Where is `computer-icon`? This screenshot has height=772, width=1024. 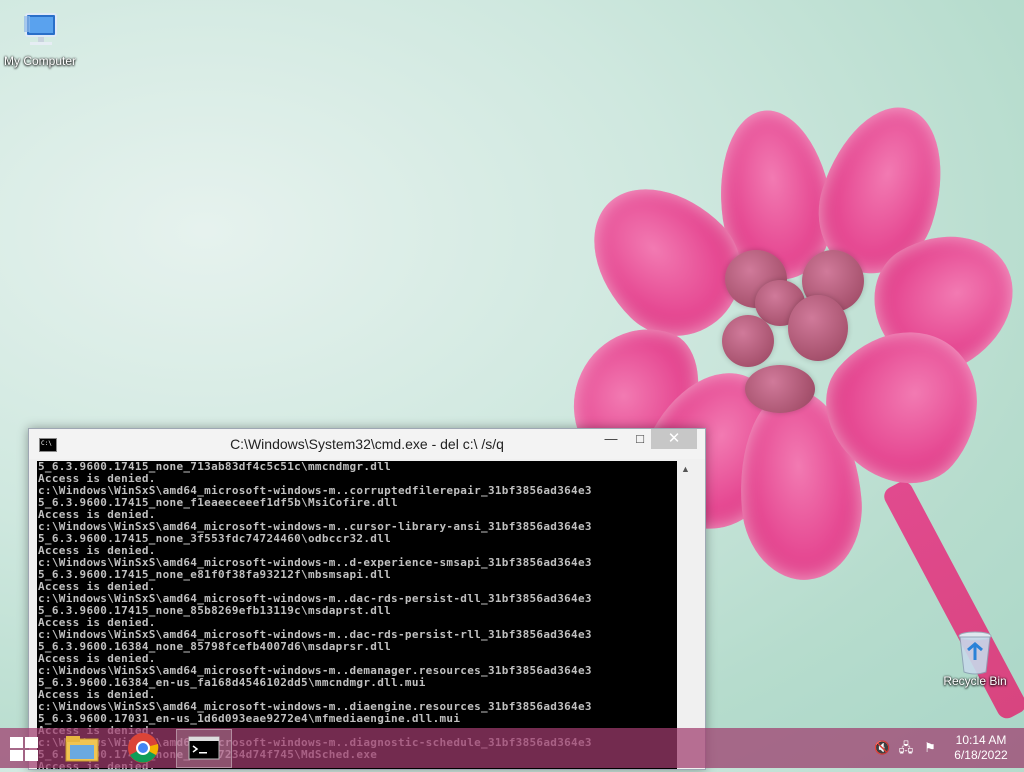
computer-icon is located at coordinates (40, 31).